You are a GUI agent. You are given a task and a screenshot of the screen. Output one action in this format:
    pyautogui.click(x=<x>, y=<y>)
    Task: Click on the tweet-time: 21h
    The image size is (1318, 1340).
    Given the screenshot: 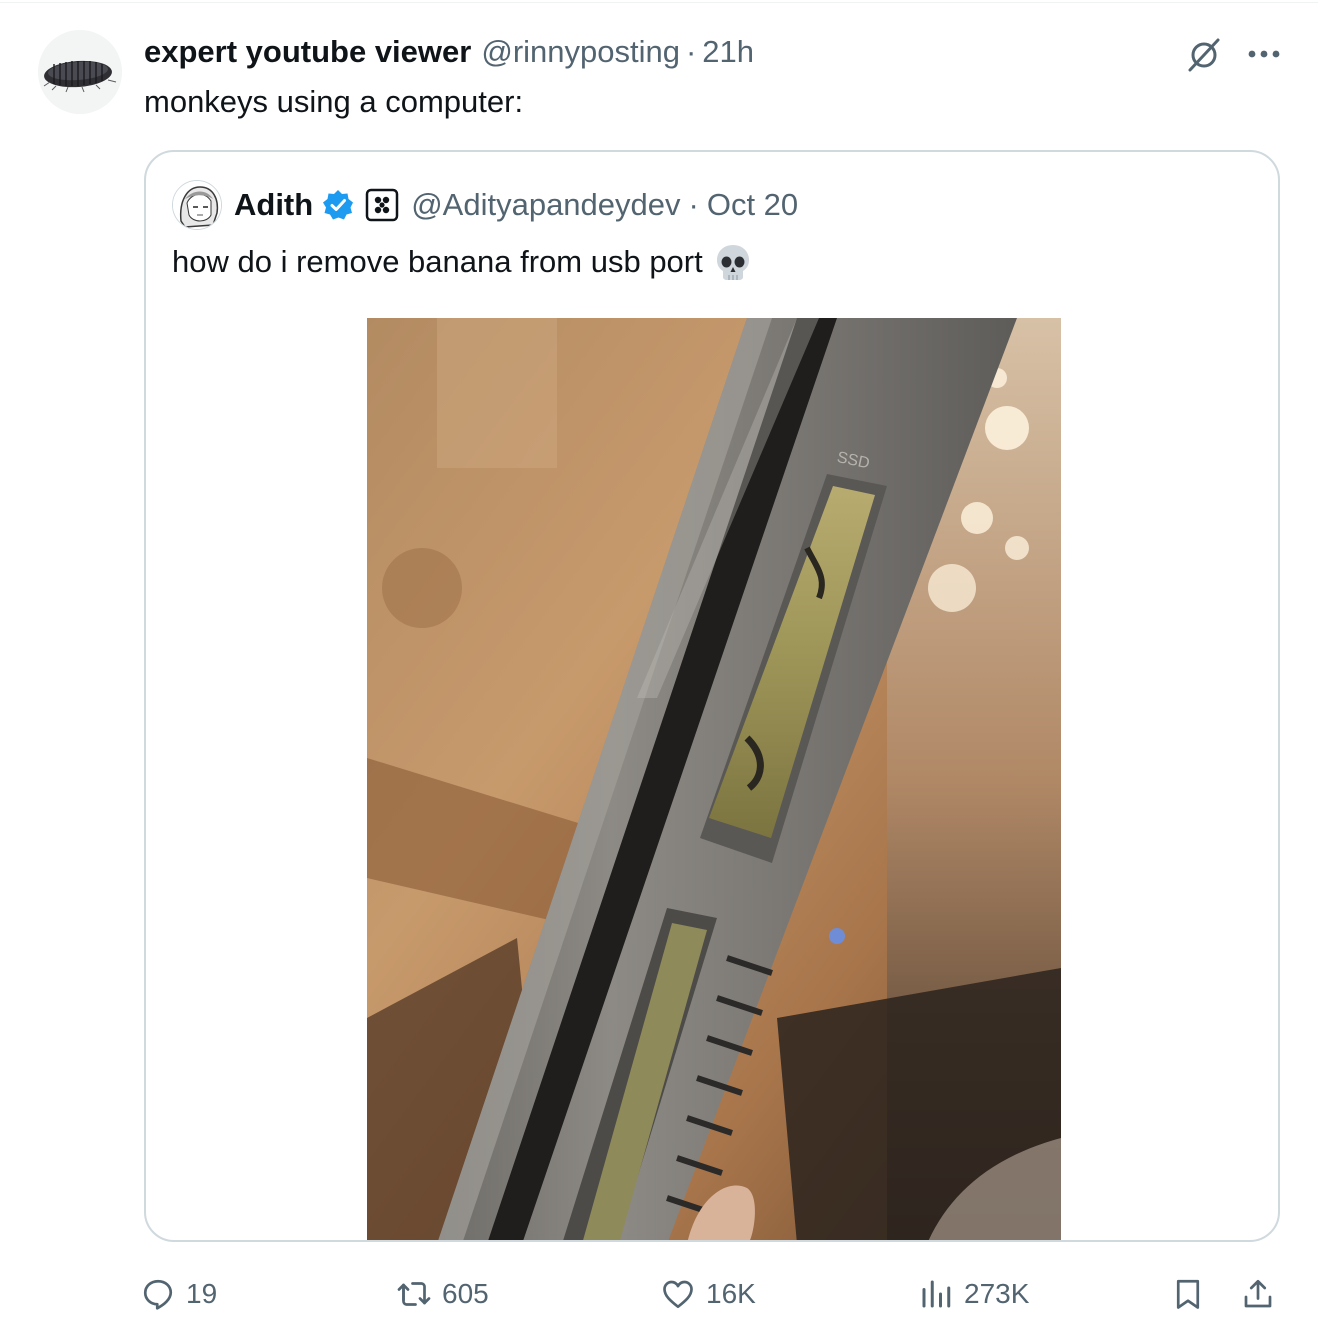 What is the action you would take?
    pyautogui.click(x=728, y=52)
    